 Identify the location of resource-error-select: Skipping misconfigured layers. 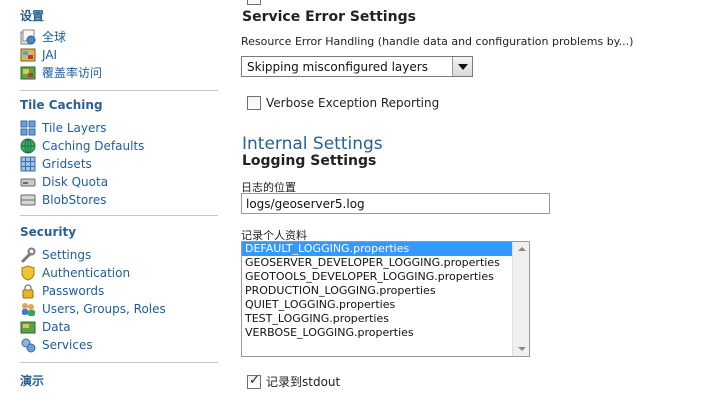
(357, 66).